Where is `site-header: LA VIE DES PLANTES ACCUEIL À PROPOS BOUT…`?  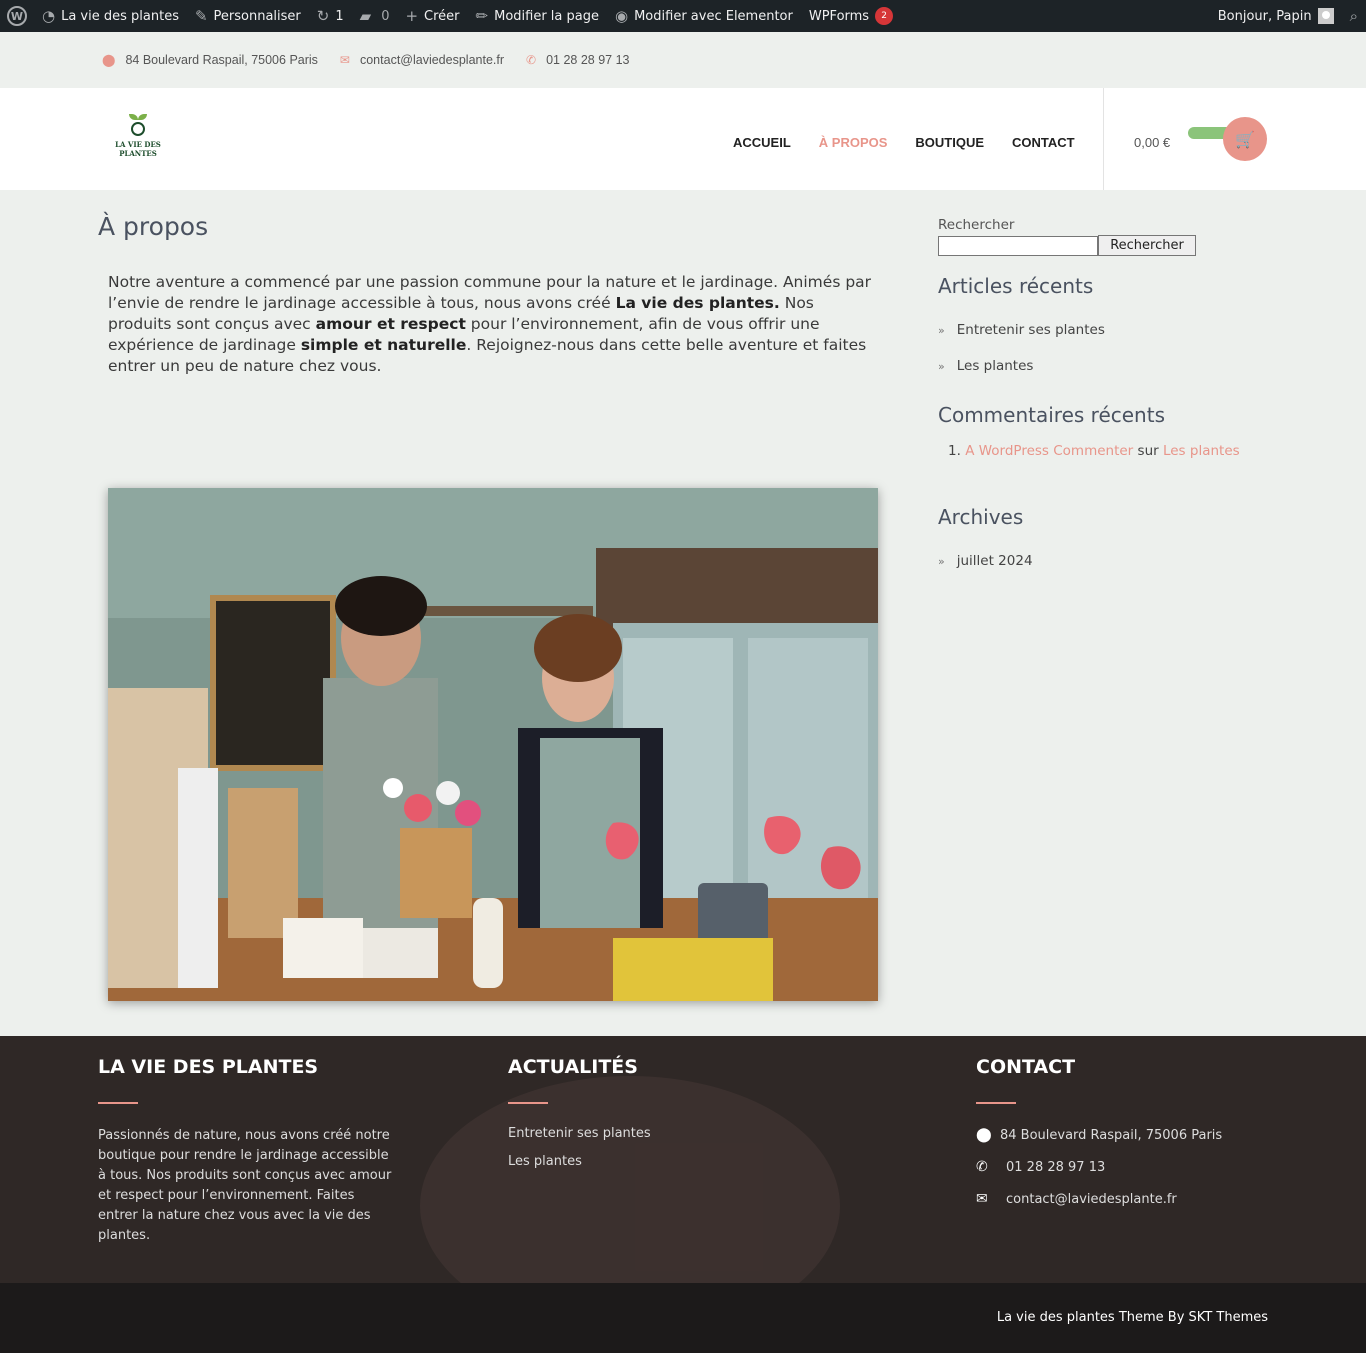 site-header: LA VIE DES PLANTES ACCUEIL À PROPOS BOUT… is located at coordinates (683, 139).